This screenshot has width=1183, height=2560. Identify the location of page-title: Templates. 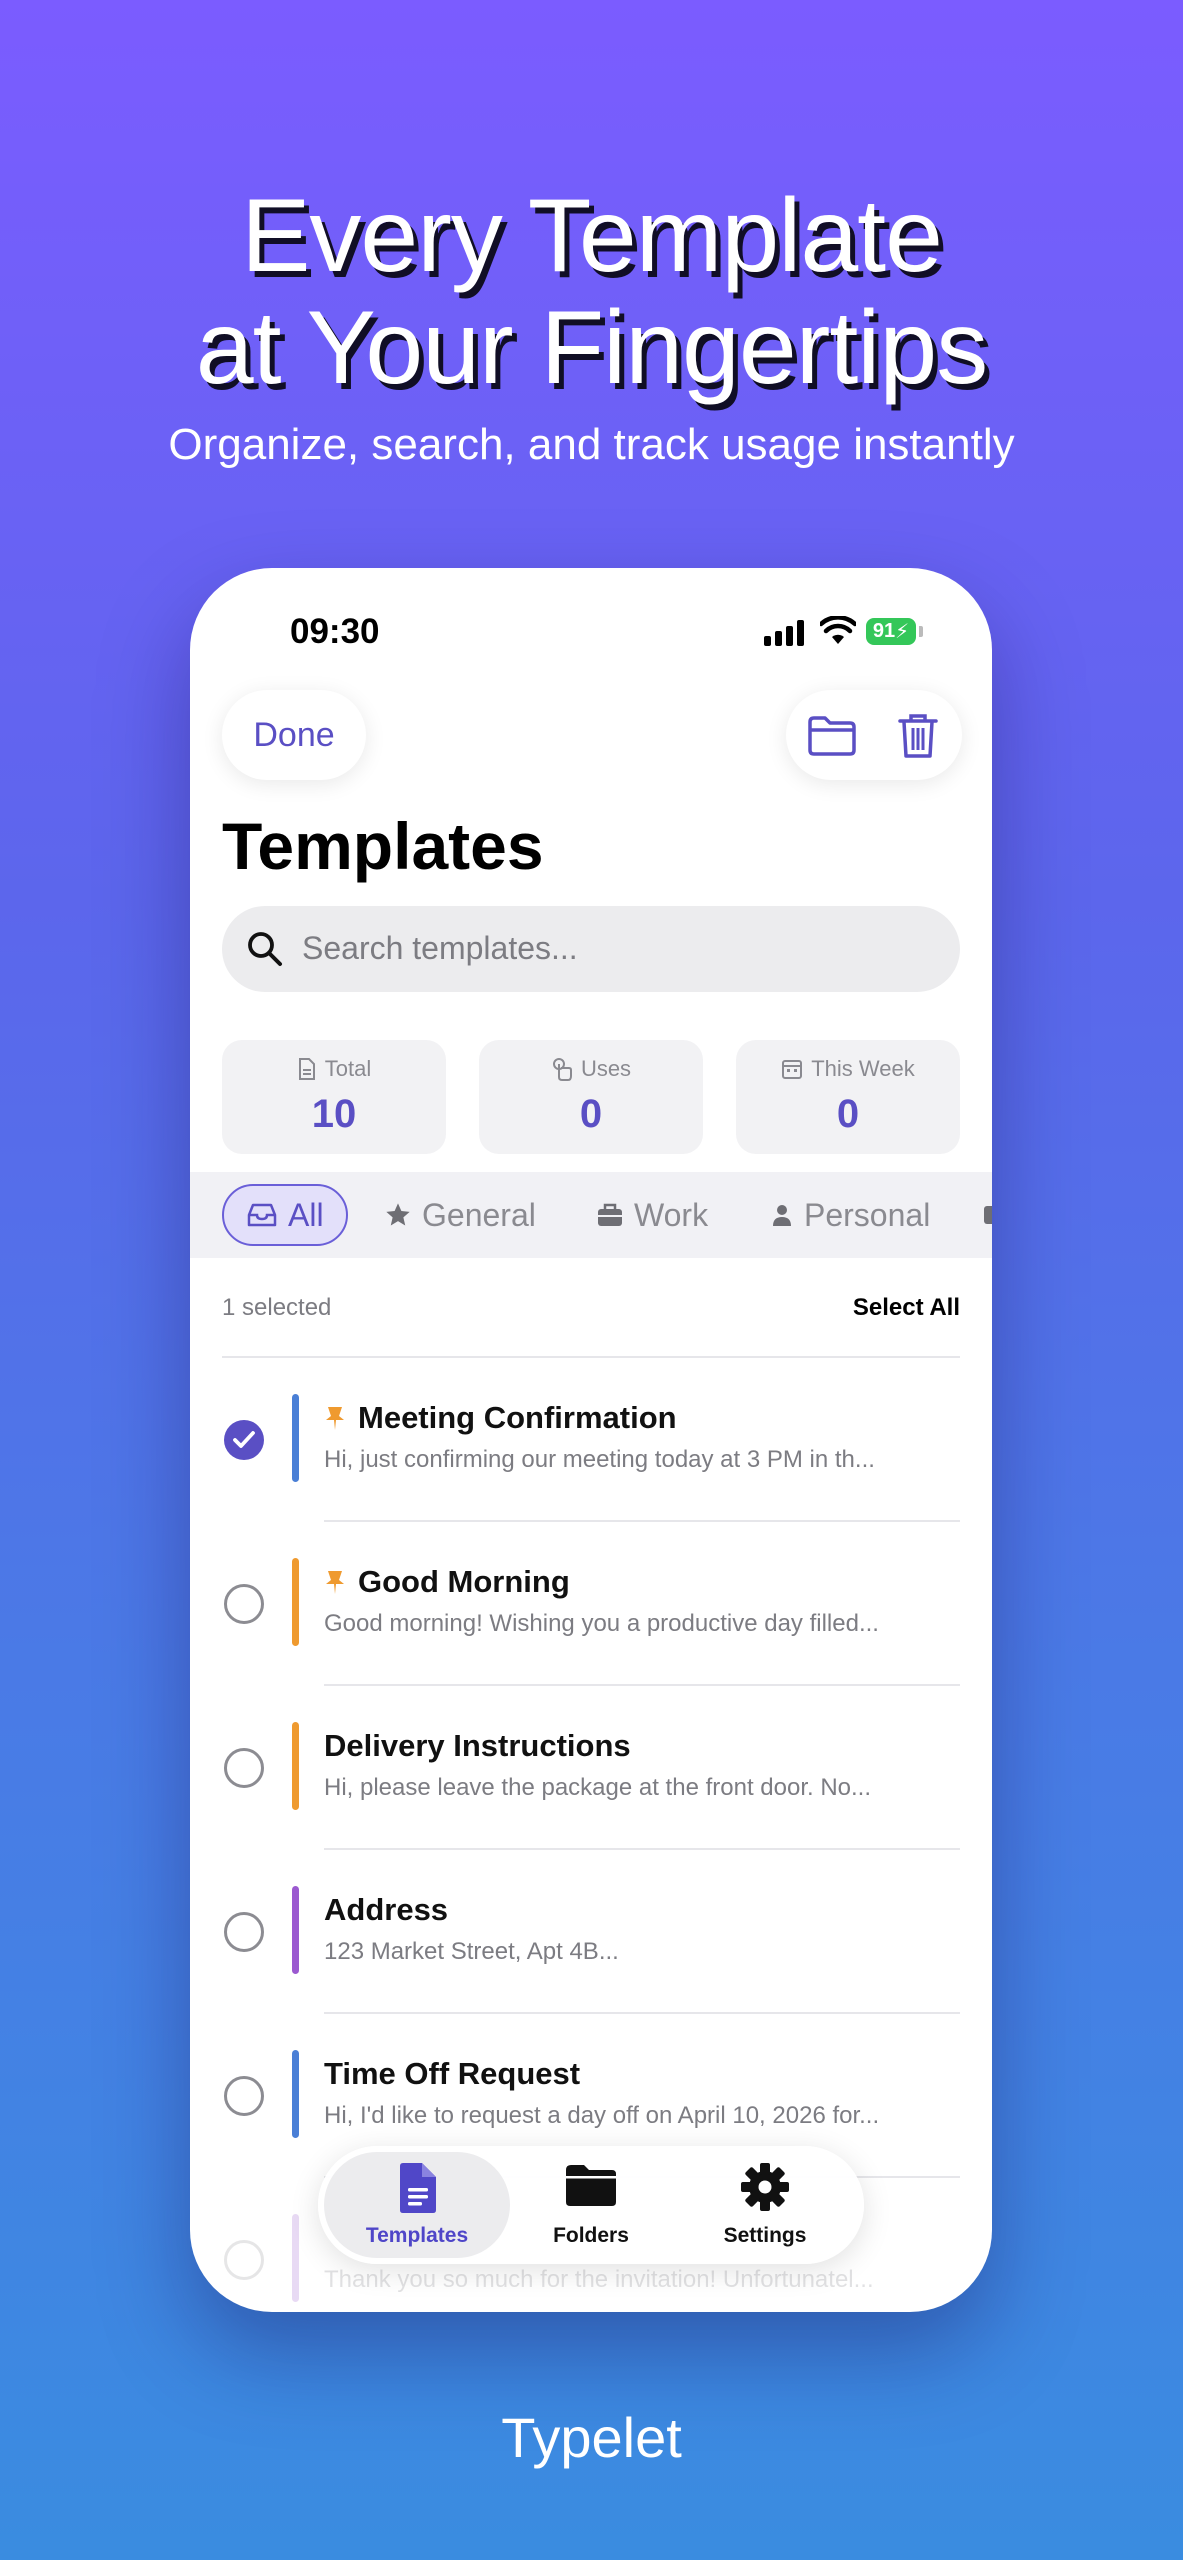
(383, 846).